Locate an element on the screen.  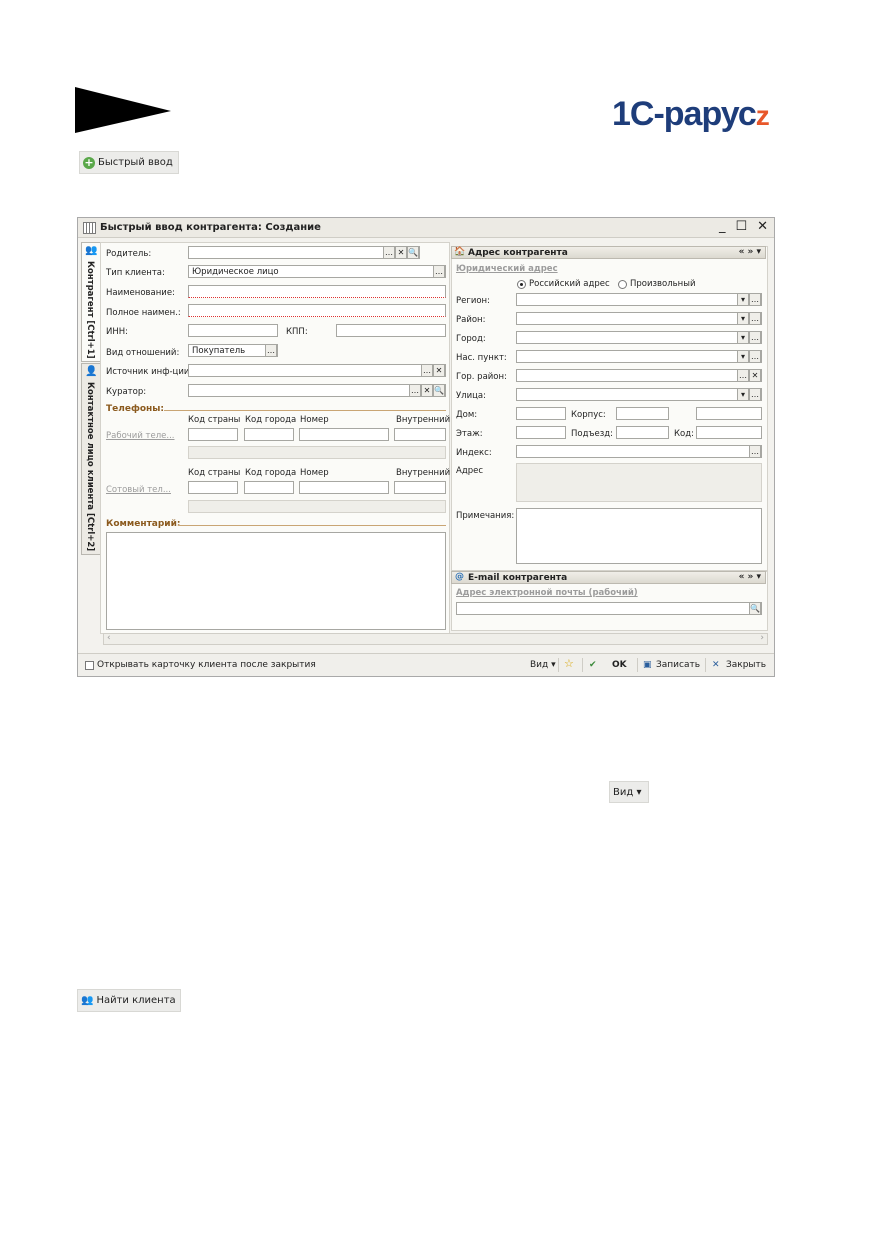
house-field is located at coordinates (541, 413).